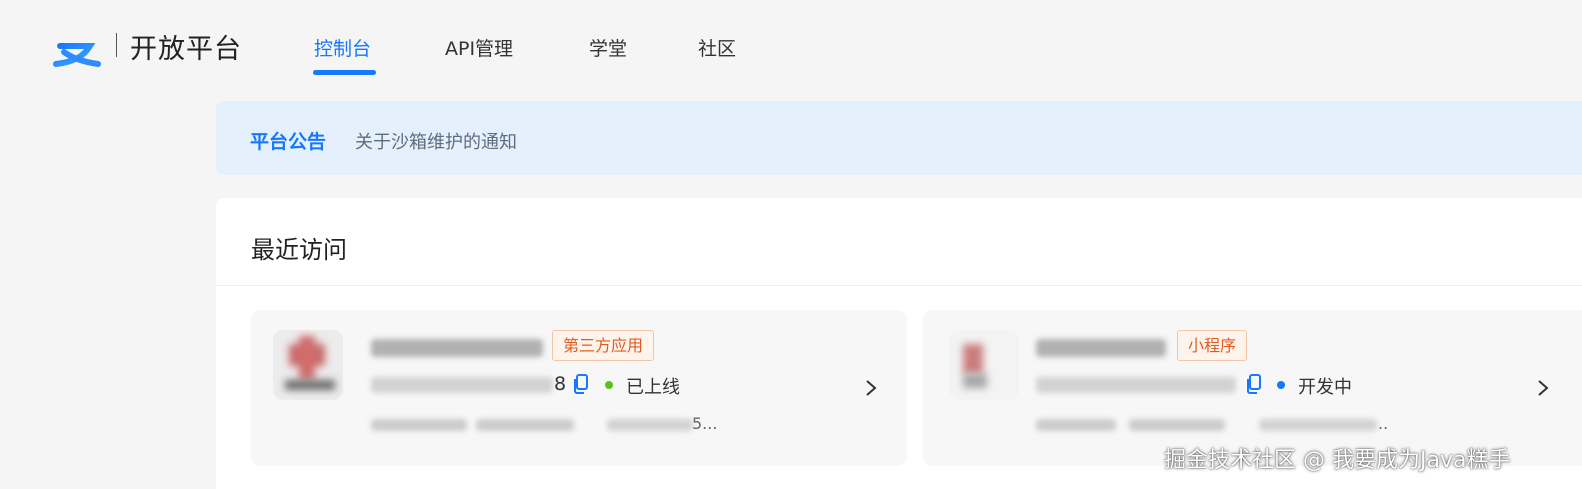  Describe the element at coordinates (560, 384) in the screenshot. I see `app-id-tail: 8` at that location.